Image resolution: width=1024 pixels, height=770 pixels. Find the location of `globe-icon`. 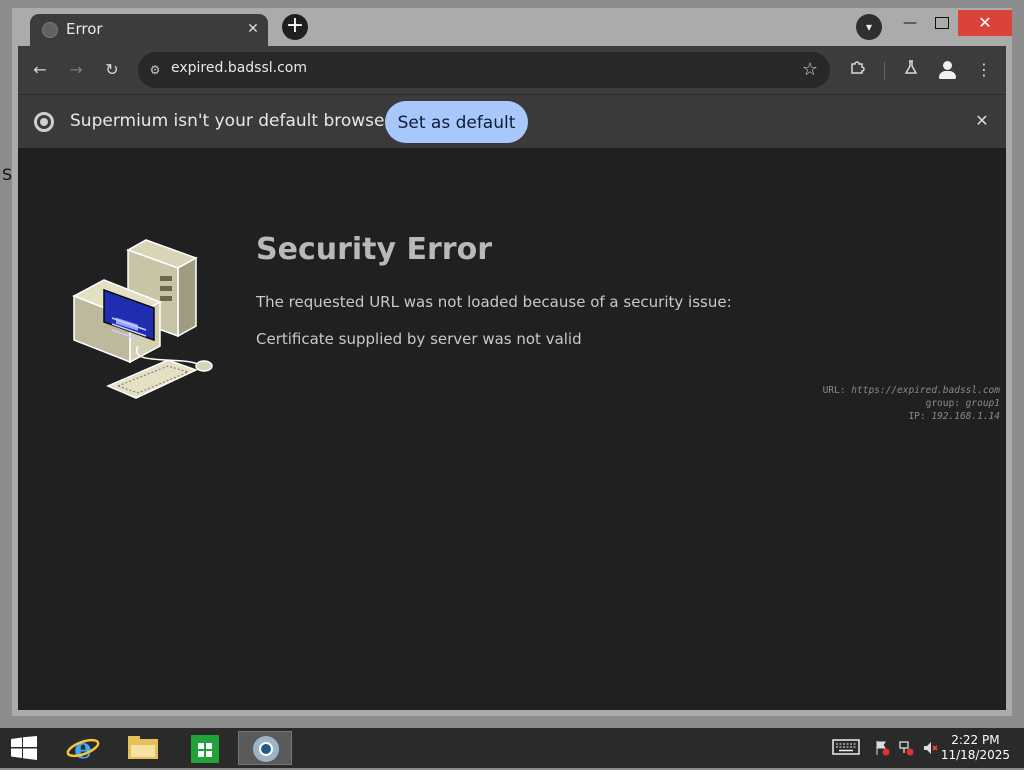

globe-icon is located at coordinates (50, 30).